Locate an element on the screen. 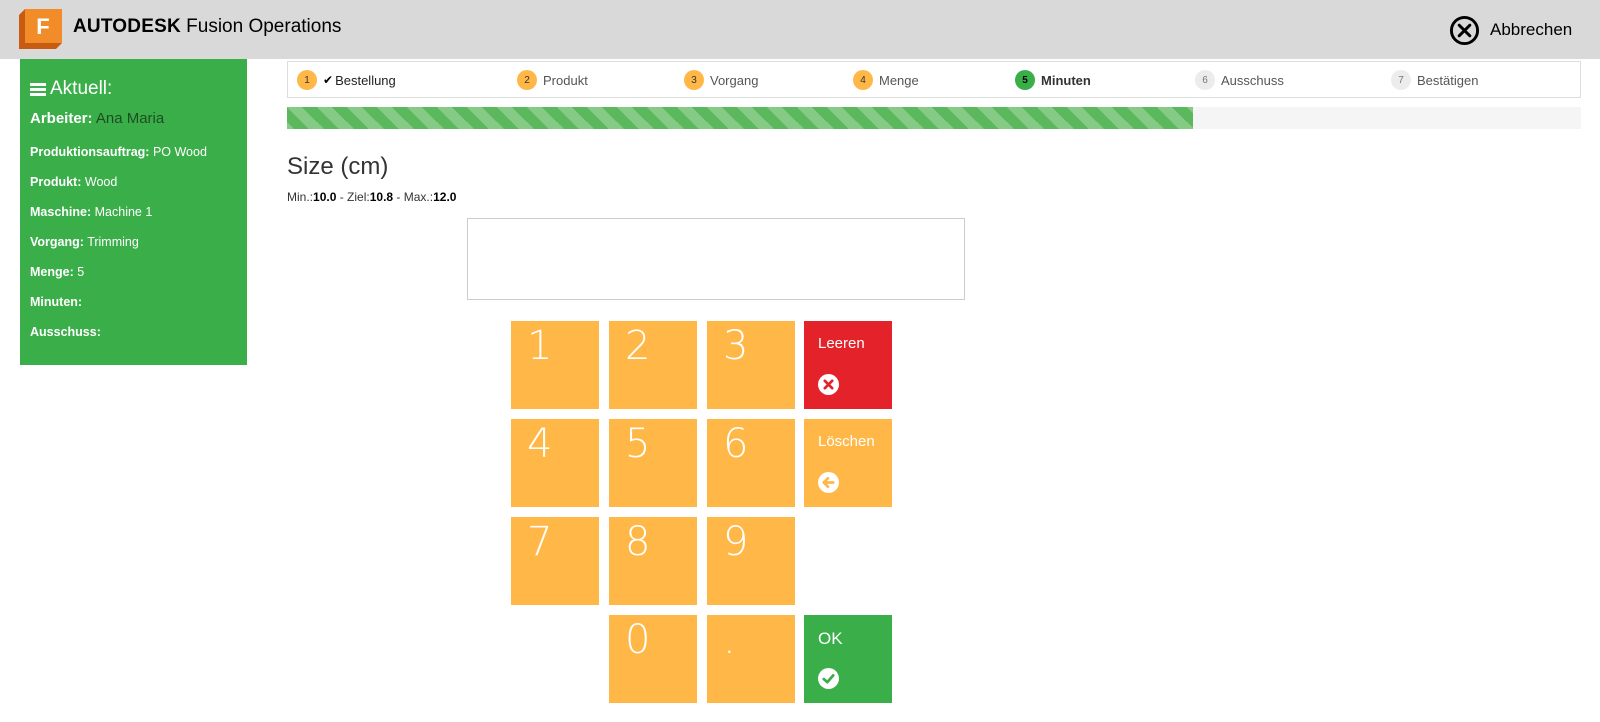  ok-button: OK is located at coordinates (848, 659).